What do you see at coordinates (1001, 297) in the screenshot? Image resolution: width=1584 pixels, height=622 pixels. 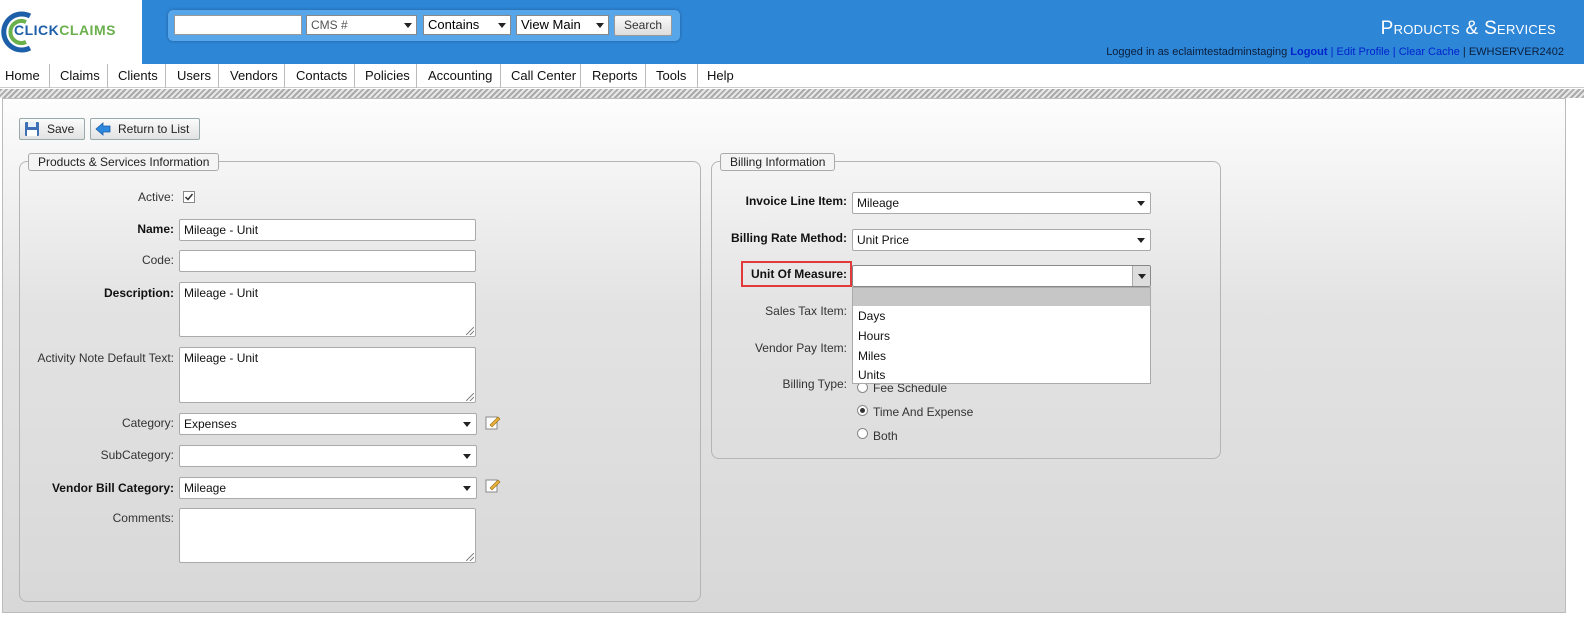 I see `unit-of-measure-option-blank` at bounding box center [1001, 297].